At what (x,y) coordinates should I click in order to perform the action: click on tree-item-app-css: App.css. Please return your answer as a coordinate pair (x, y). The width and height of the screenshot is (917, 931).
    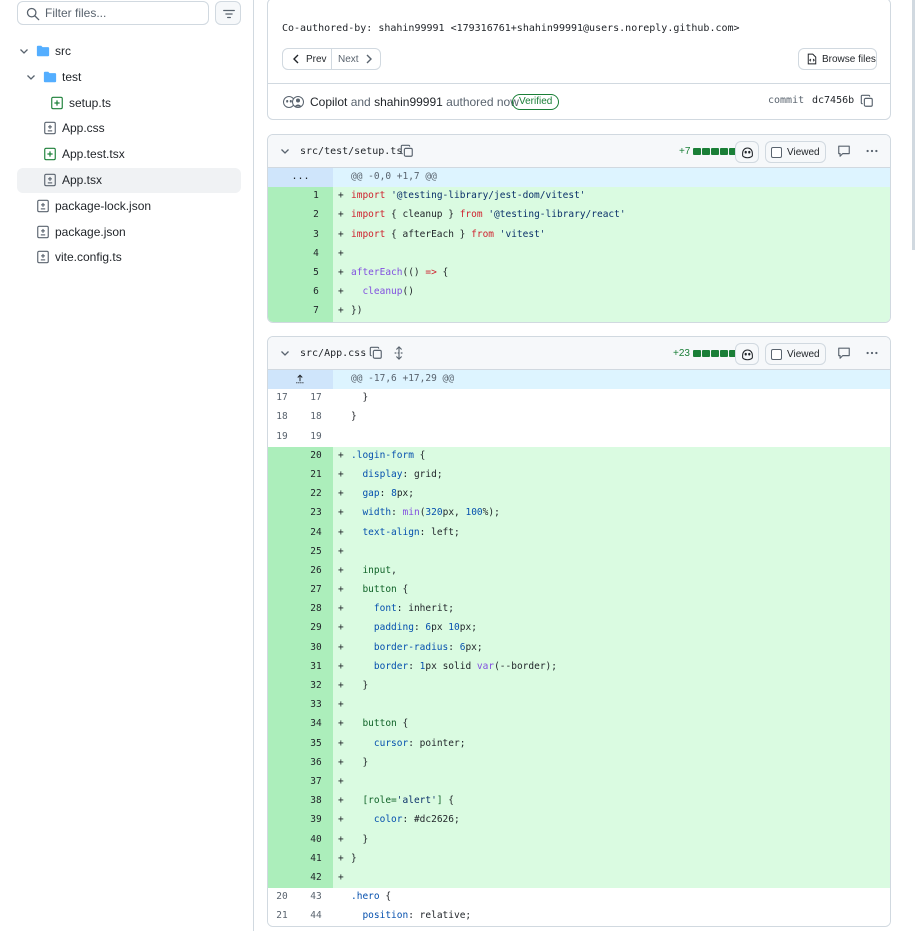
    Looking at the image, I should click on (129, 128).